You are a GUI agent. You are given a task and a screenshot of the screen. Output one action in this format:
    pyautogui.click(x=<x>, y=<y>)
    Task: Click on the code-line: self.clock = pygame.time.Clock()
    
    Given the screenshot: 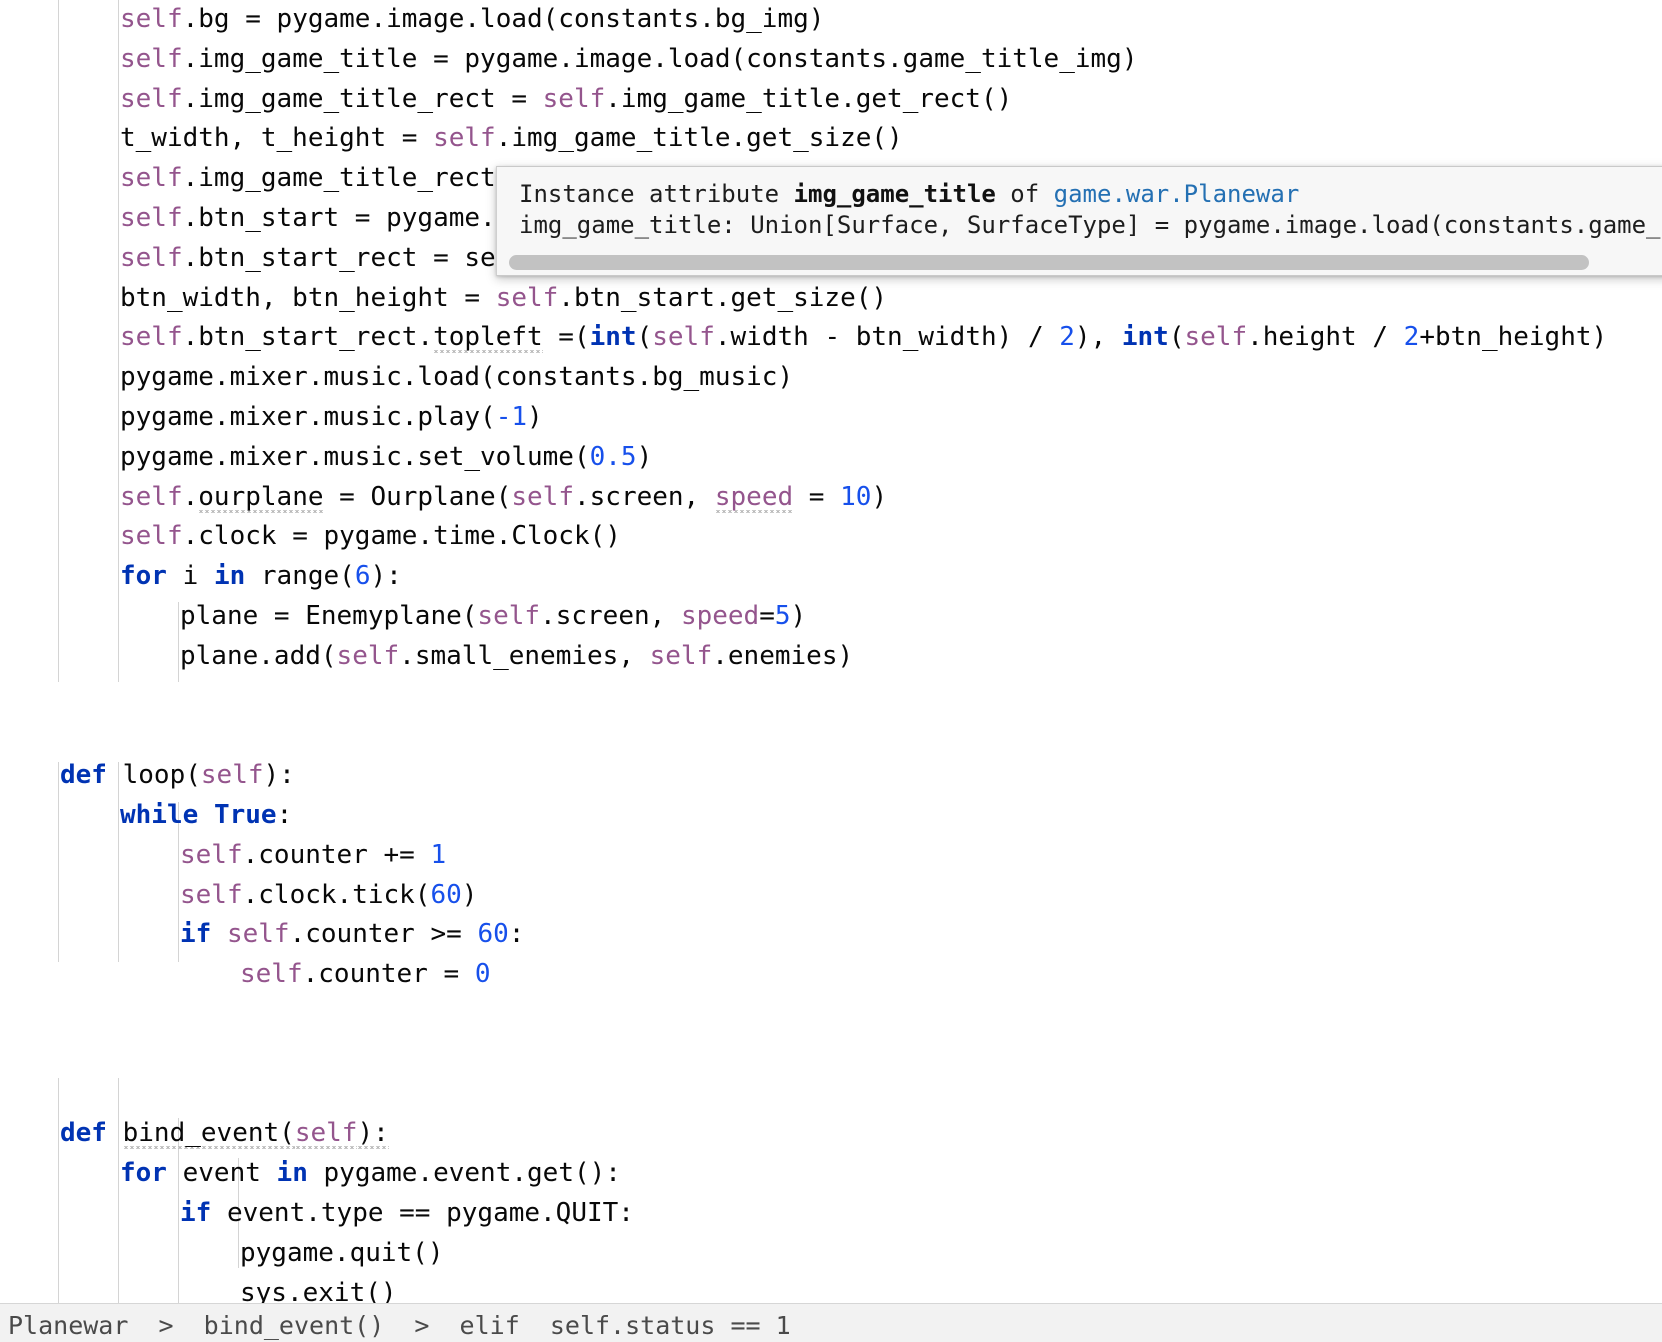 What is the action you would take?
    pyautogui.click(x=831, y=537)
    